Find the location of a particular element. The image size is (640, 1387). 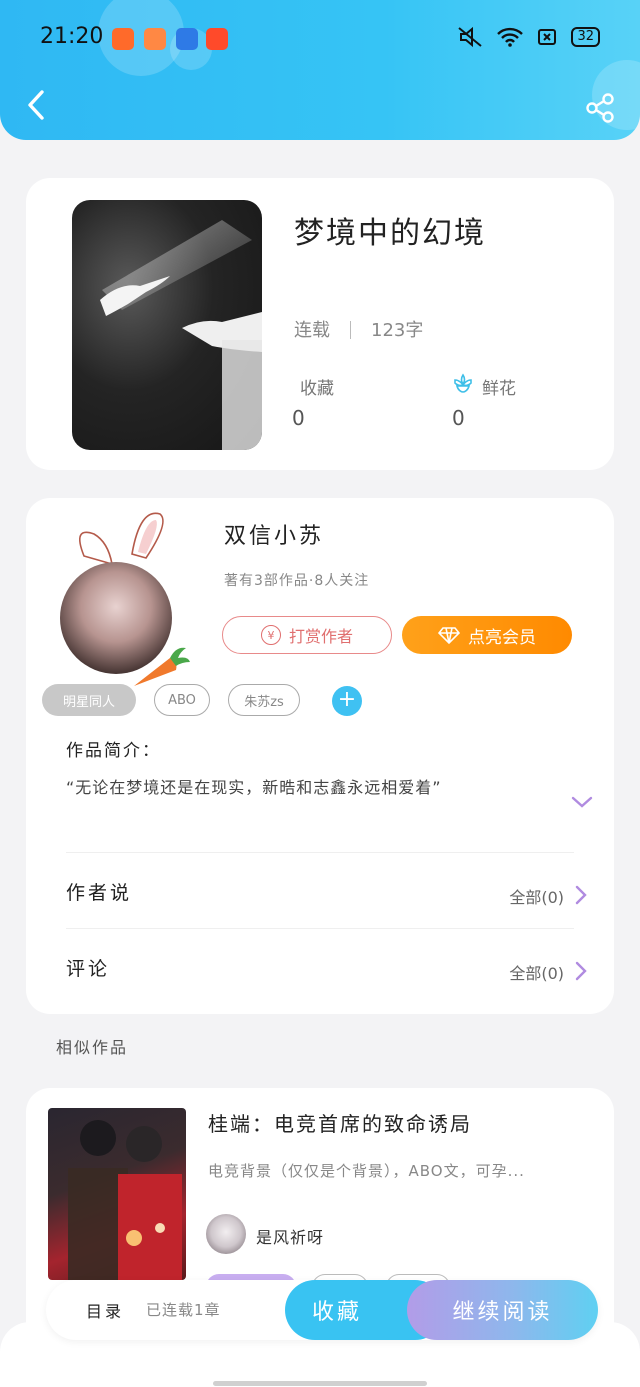

decor-bubble is located at coordinates (141, 38).